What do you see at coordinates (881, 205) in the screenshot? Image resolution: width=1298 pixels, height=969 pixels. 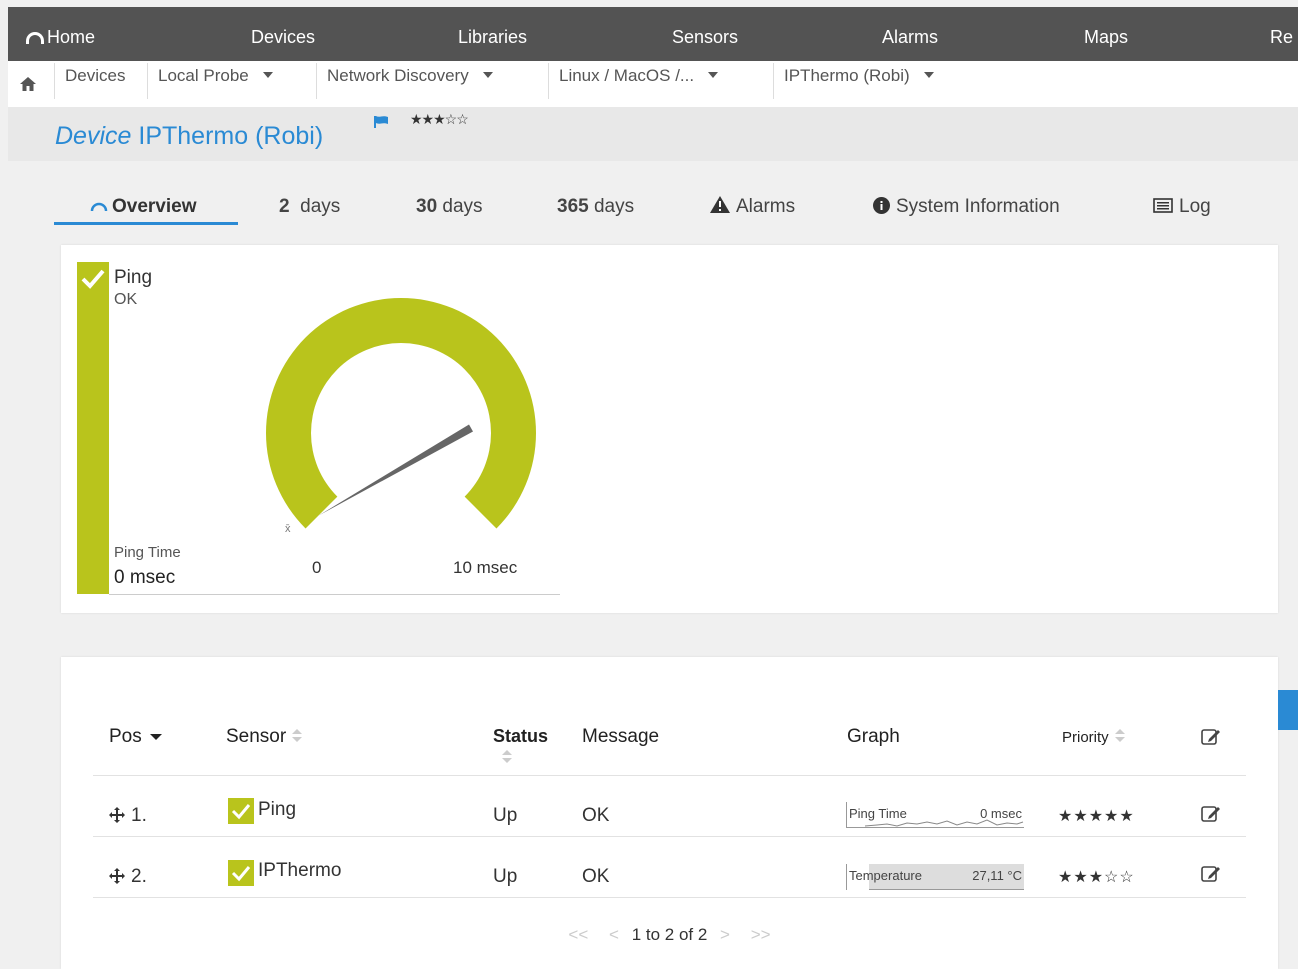 I see `info-icon` at bounding box center [881, 205].